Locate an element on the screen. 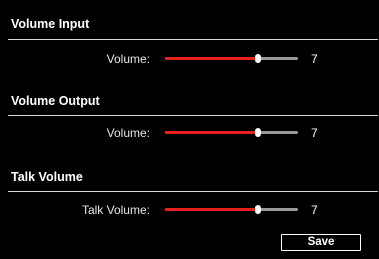 The image size is (379, 259). save-button: Save is located at coordinates (321, 242).